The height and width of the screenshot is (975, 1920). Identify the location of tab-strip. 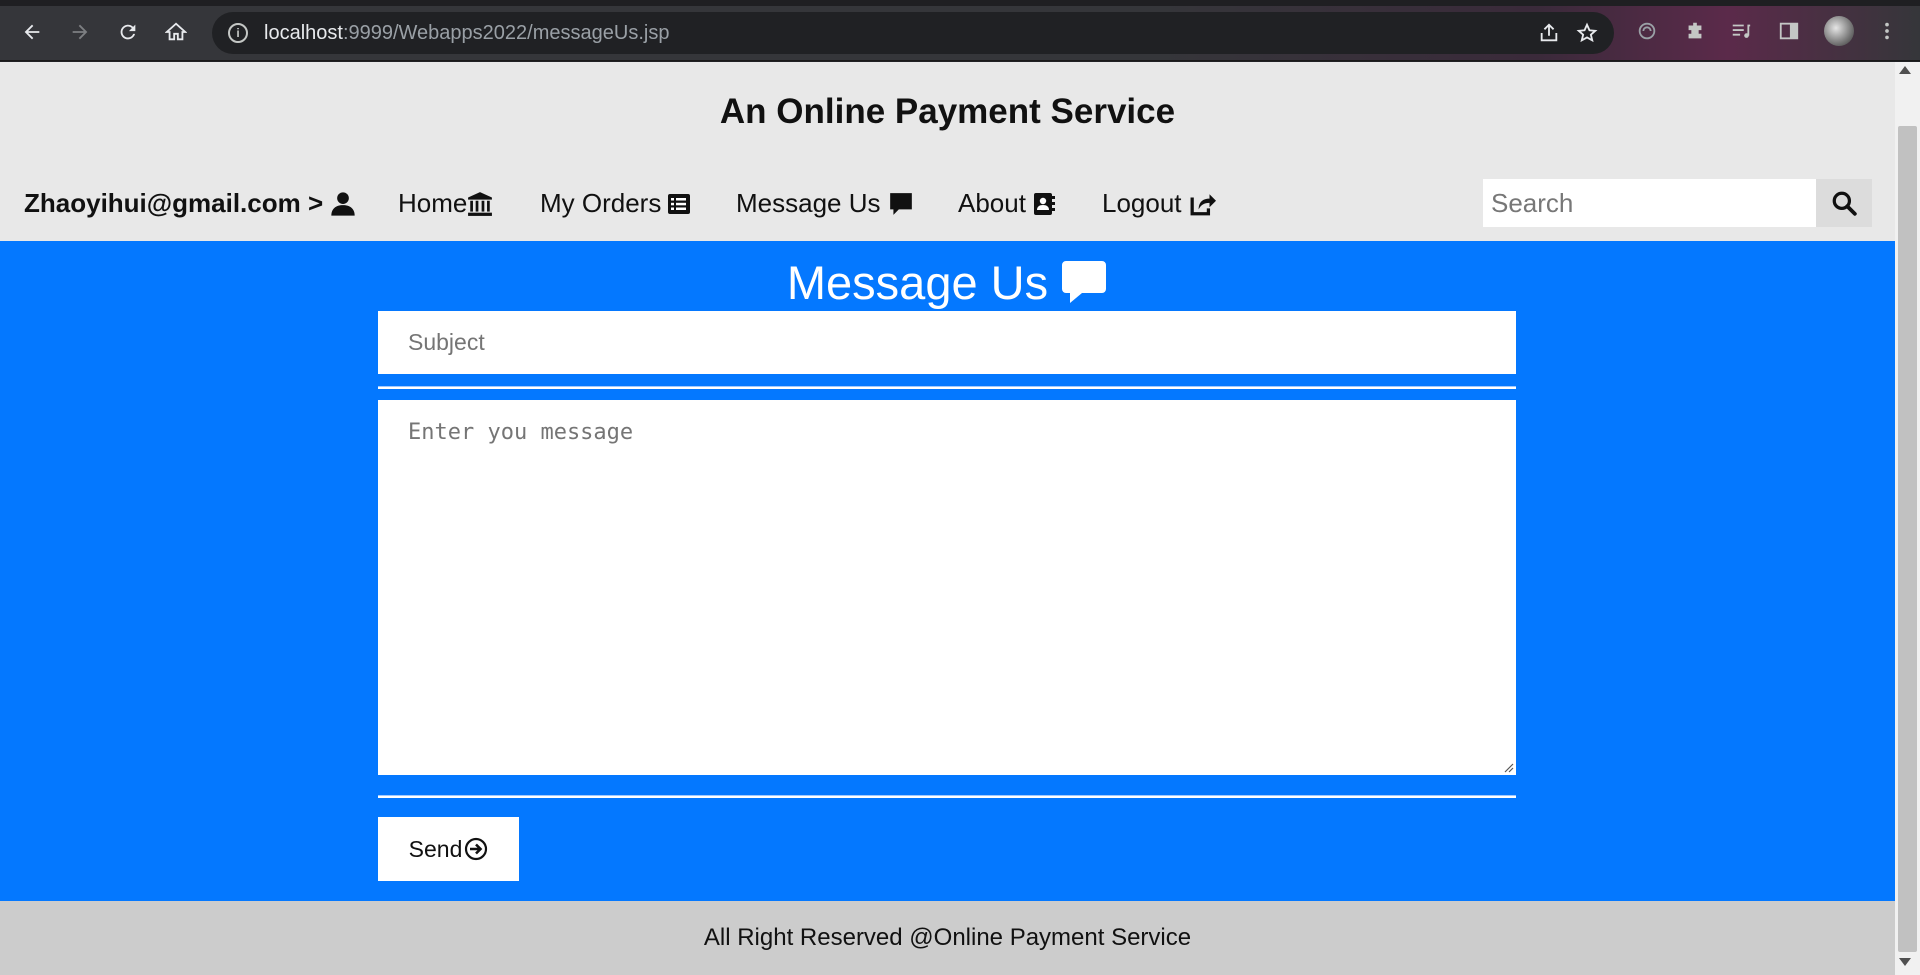
(960, 3).